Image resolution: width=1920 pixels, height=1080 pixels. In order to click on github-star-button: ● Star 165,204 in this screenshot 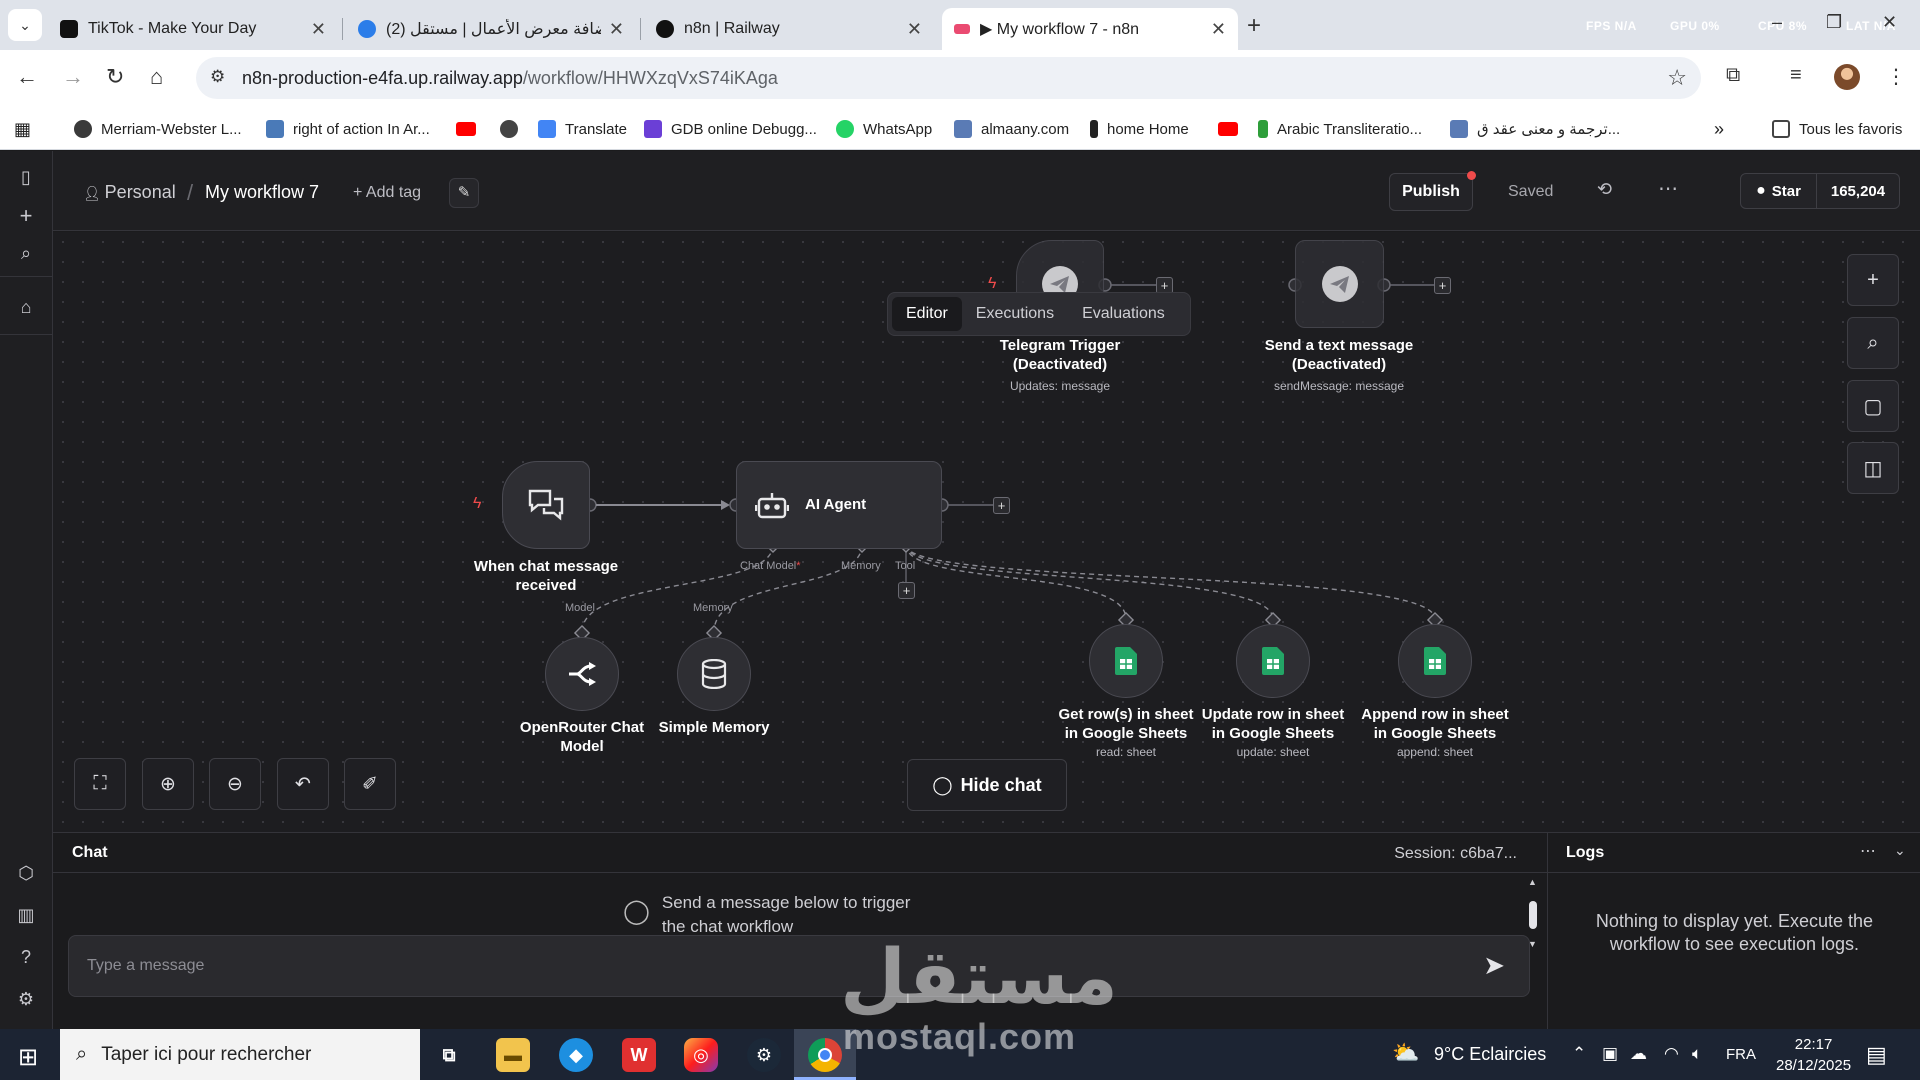, I will do `click(1820, 191)`.